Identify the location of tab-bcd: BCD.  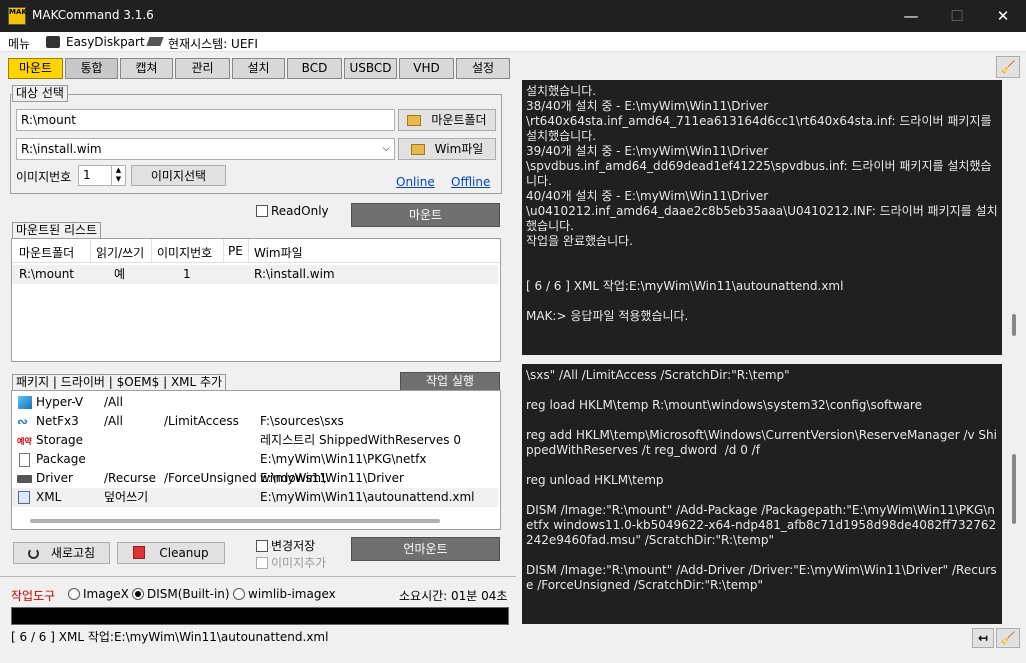
(314, 68).